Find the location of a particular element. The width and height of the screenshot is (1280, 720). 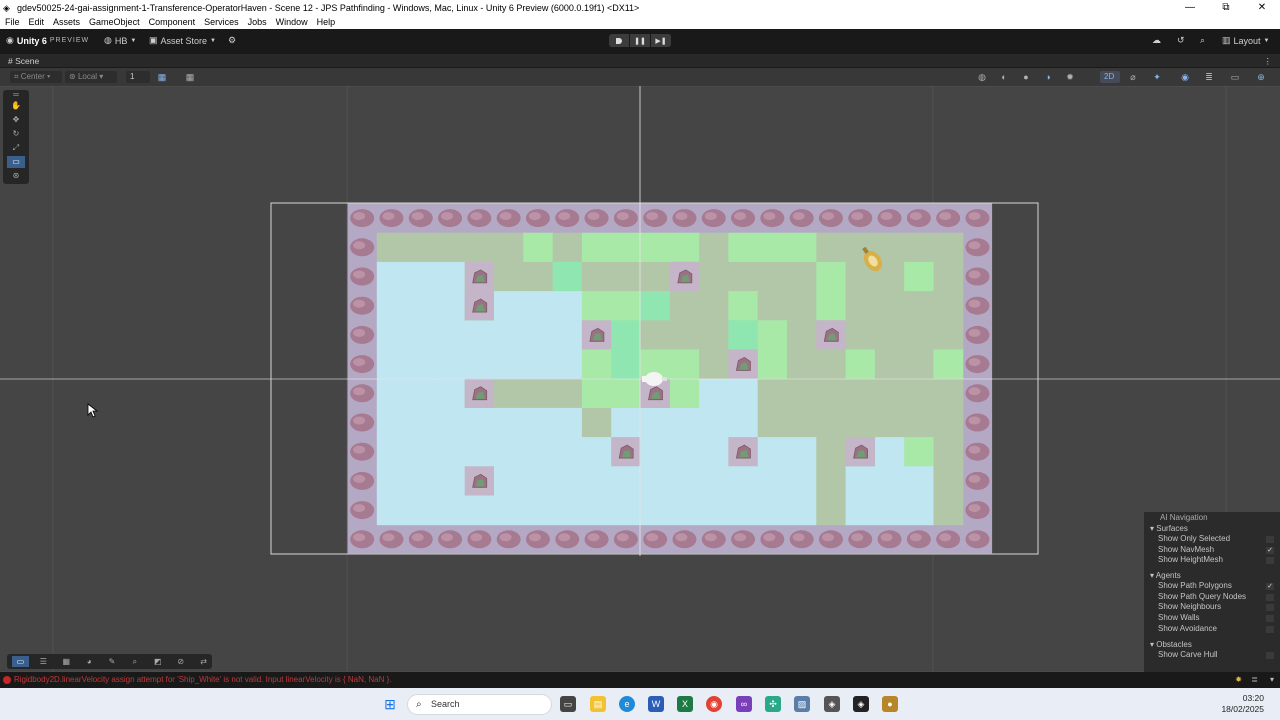

layers-icon: ≣ is located at coordinates (1209, 77).